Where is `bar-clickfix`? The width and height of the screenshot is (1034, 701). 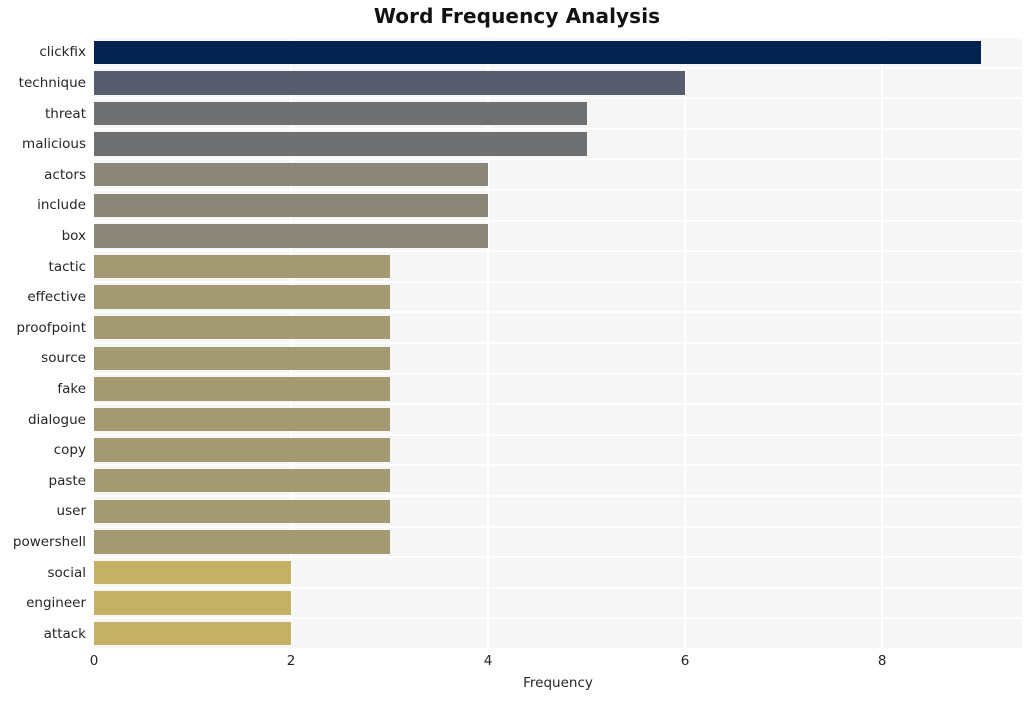
bar-clickfix is located at coordinates (537, 52).